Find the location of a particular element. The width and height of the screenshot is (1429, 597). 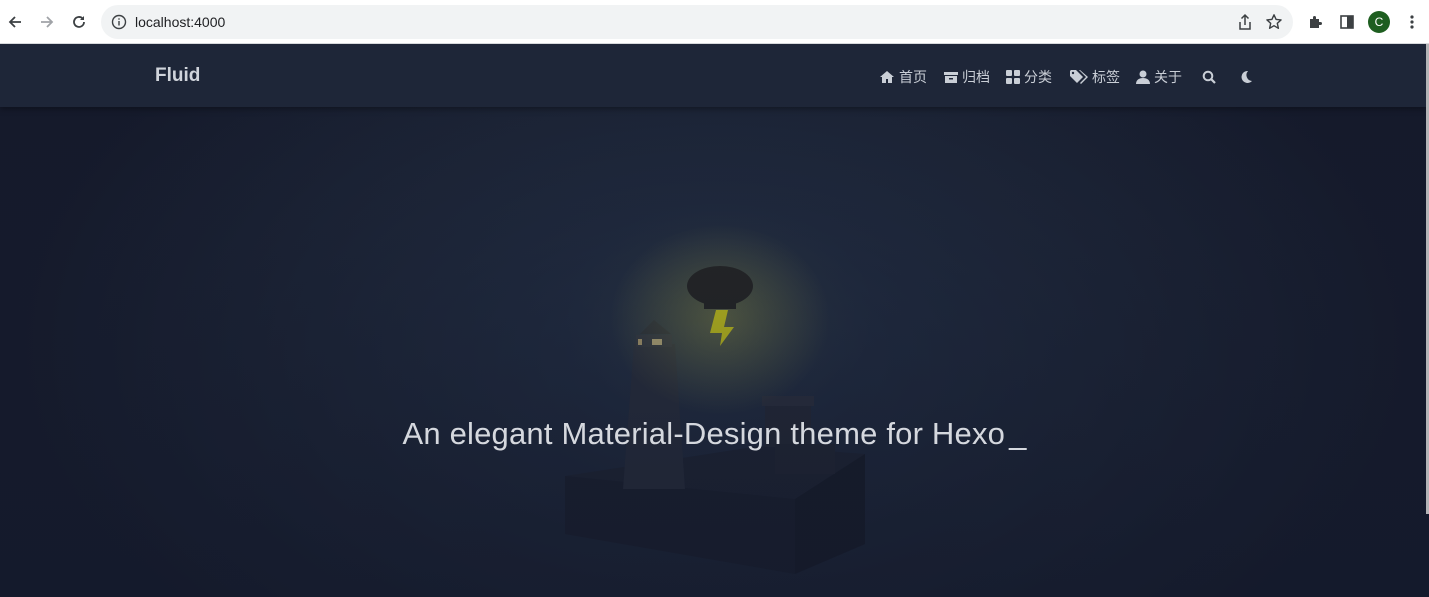

kebab-menu-icon is located at coordinates (1412, 22).